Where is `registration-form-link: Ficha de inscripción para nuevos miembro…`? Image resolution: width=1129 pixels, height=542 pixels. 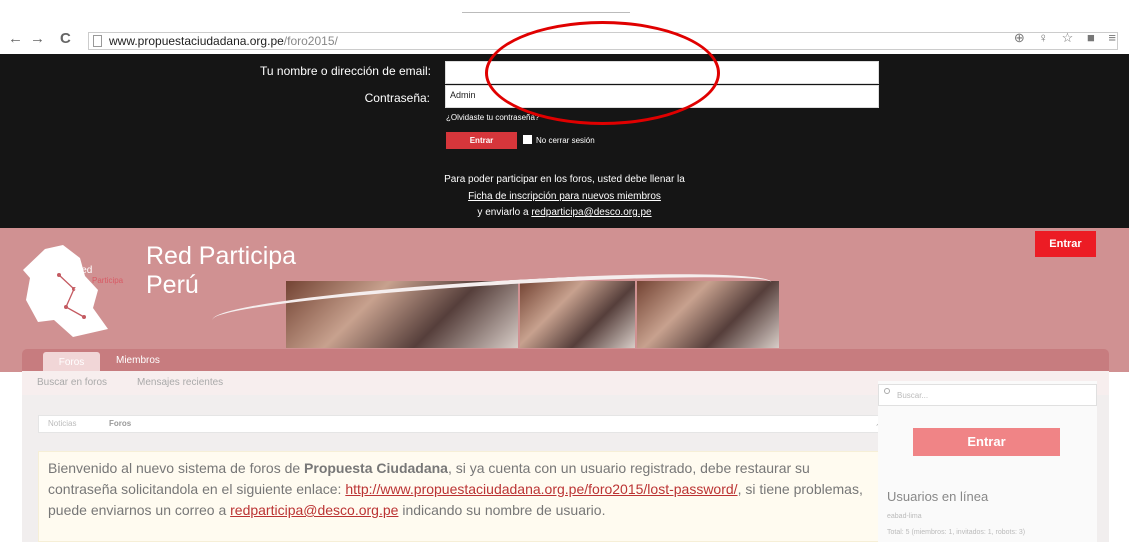
registration-form-link: Ficha de inscripción para nuevos miembro… is located at coordinates (564, 196).